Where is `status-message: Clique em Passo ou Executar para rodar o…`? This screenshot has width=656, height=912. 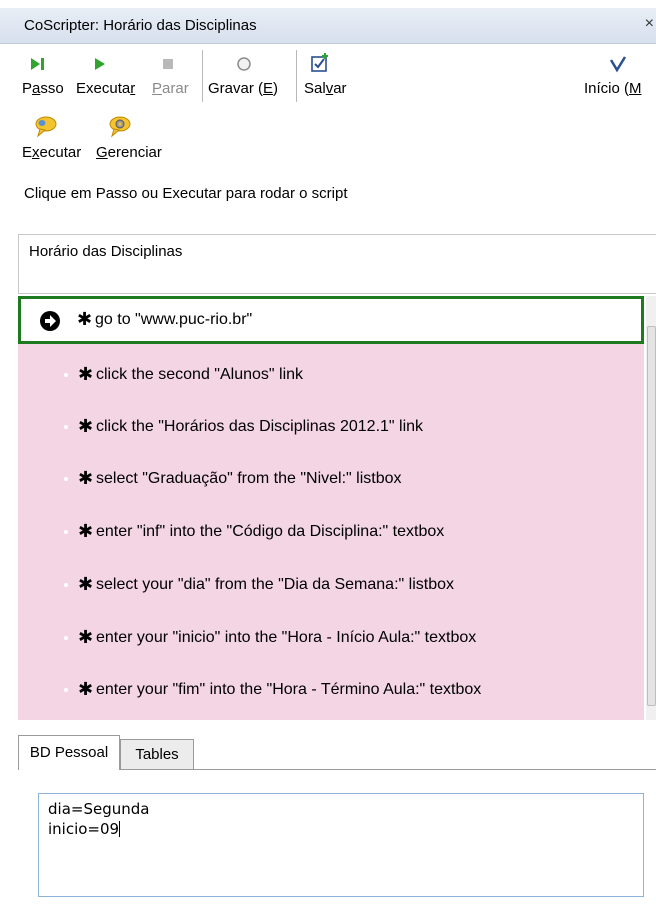 status-message: Clique em Passo ou Executar para rodar o… is located at coordinates (186, 193).